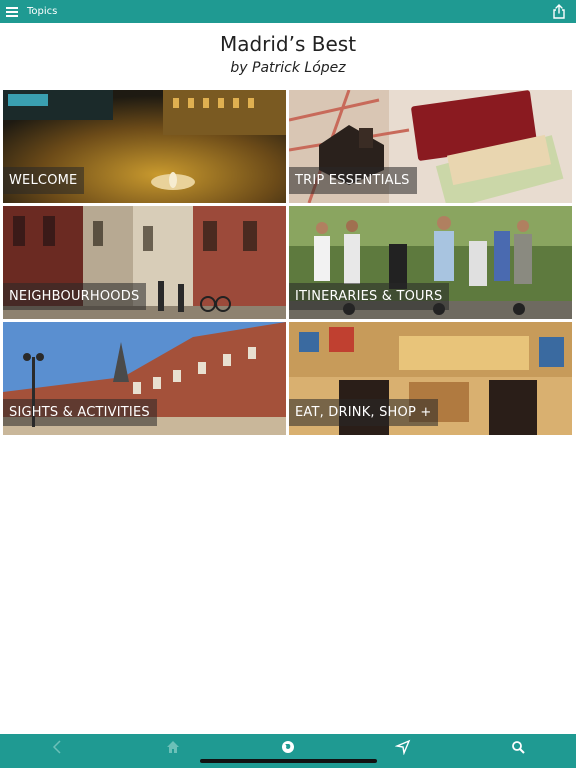 The image size is (576, 768). Describe the element at coordinates (173, 747) in the screenshot. I see `home-icon` at that location.